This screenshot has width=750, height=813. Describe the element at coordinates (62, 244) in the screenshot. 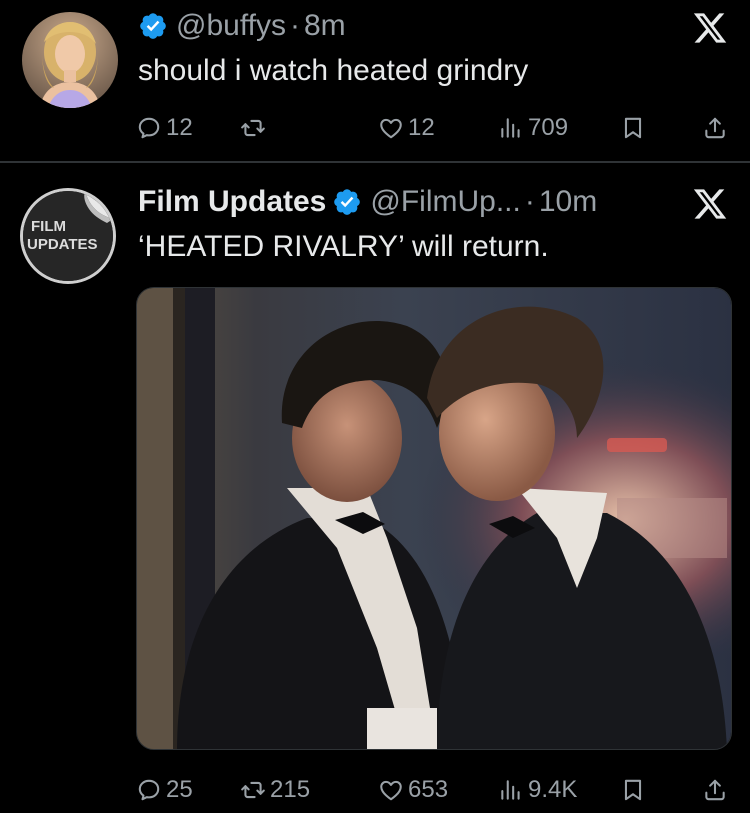

I see `avatar-text-2: UPDATES` at that location.